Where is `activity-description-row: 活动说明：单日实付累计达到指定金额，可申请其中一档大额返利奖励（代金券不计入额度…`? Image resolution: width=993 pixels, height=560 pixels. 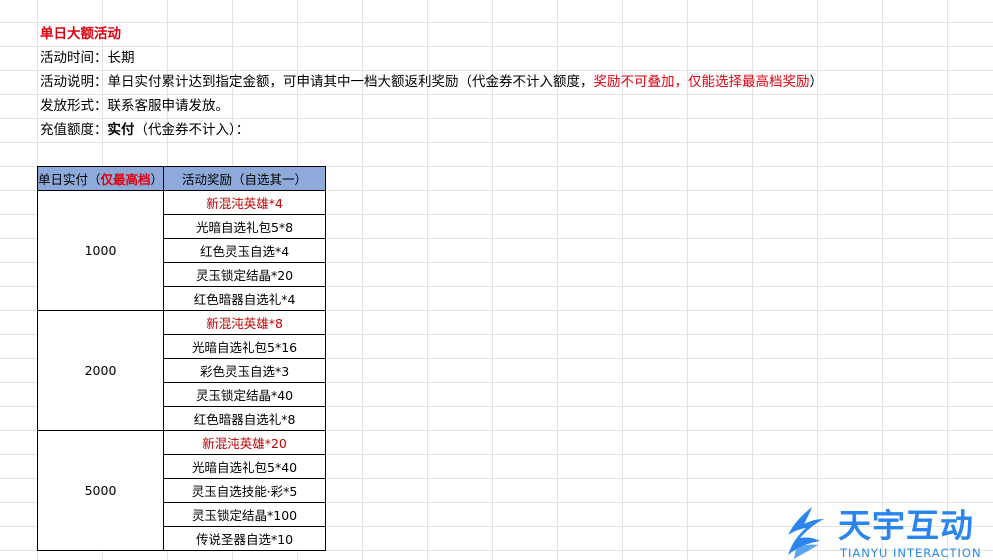
activity-description-row: 活动说明：单日实付累计达到指定金额，可申请其中一档大额返利奖励（代金券不计入额度… is located at coordinates (431, 82).